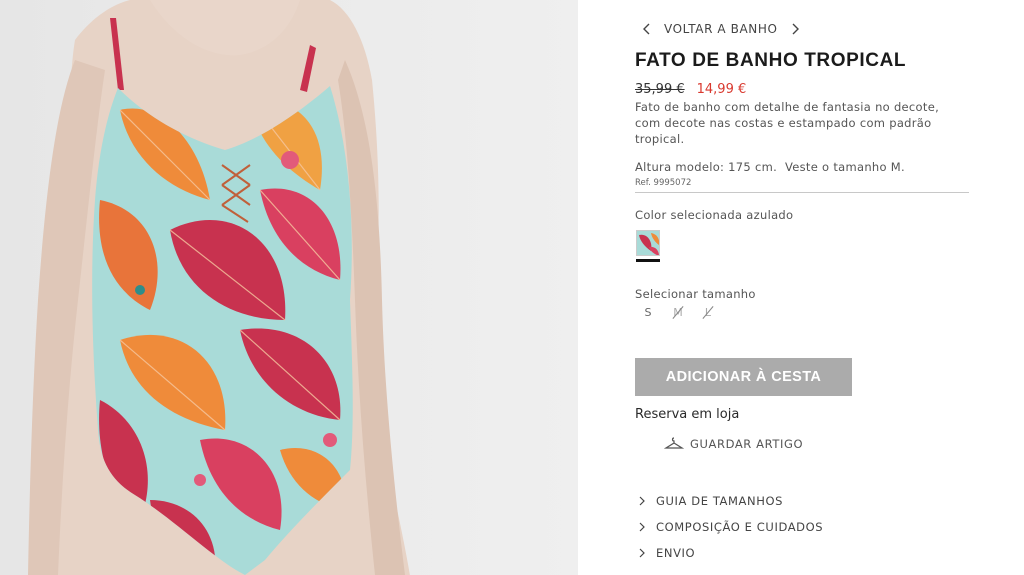 The image size is (1024, 575). What do you see at coordinates (802, 192) in the screenshot?
I see `divider` at bounding box center [802, 192].